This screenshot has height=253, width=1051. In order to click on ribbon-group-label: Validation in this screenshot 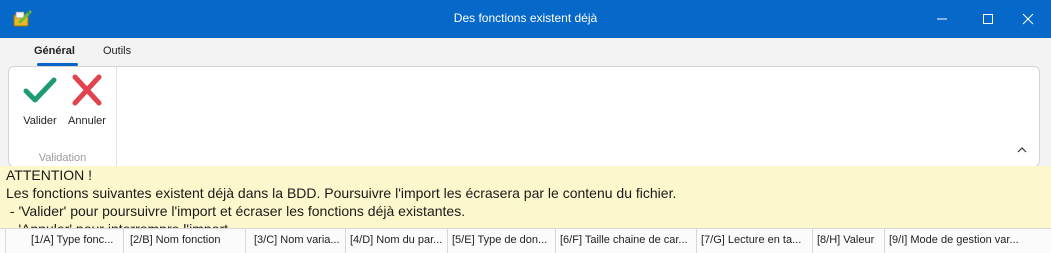, I will do `click(62, 158)`.